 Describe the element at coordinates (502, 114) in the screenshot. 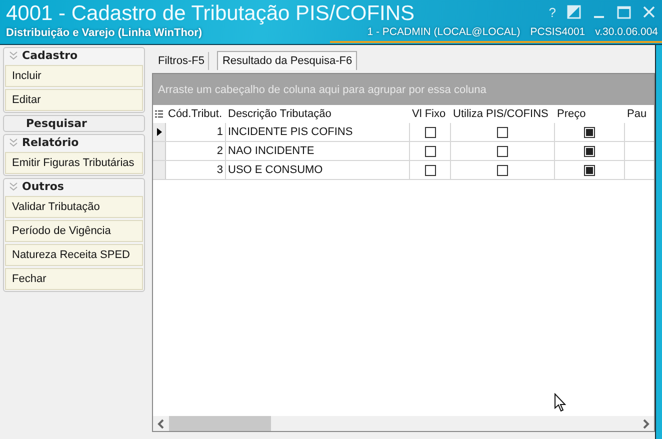

I see `column-header: Utiliza PIS/COFINS` at that location.